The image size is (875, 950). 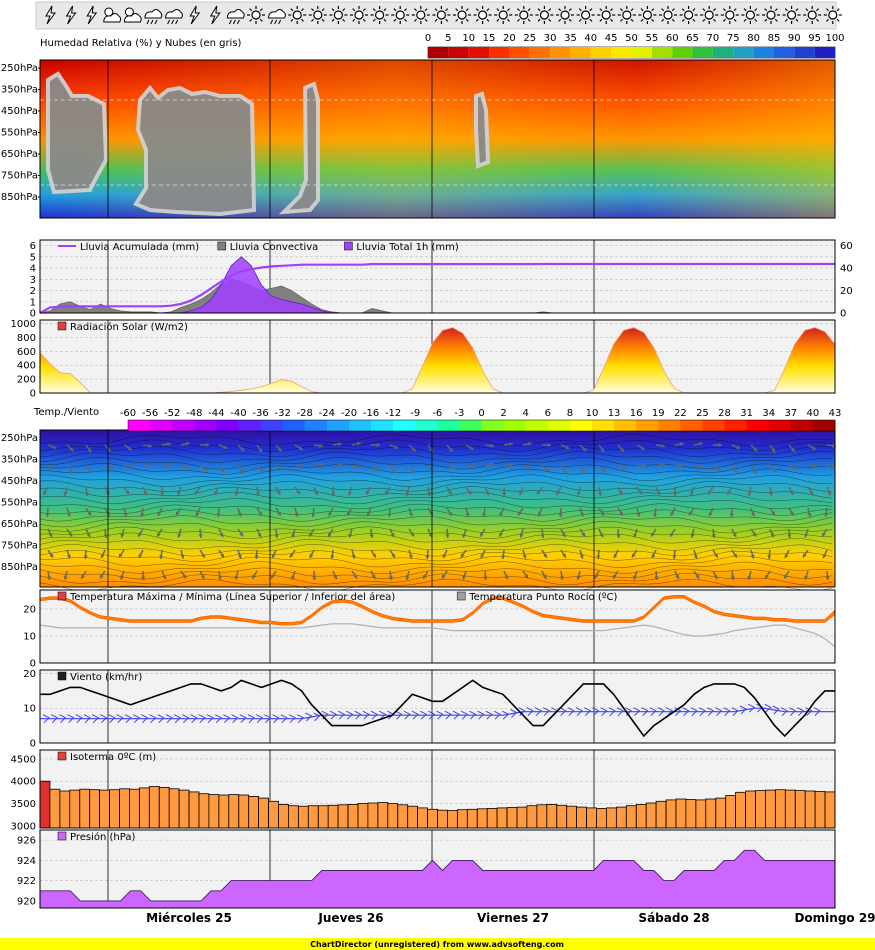 What do you see at coordinates (814, 38) in the screenshot?
I see `humidity-scale-tick: 95` at bounding box center [814, 38].